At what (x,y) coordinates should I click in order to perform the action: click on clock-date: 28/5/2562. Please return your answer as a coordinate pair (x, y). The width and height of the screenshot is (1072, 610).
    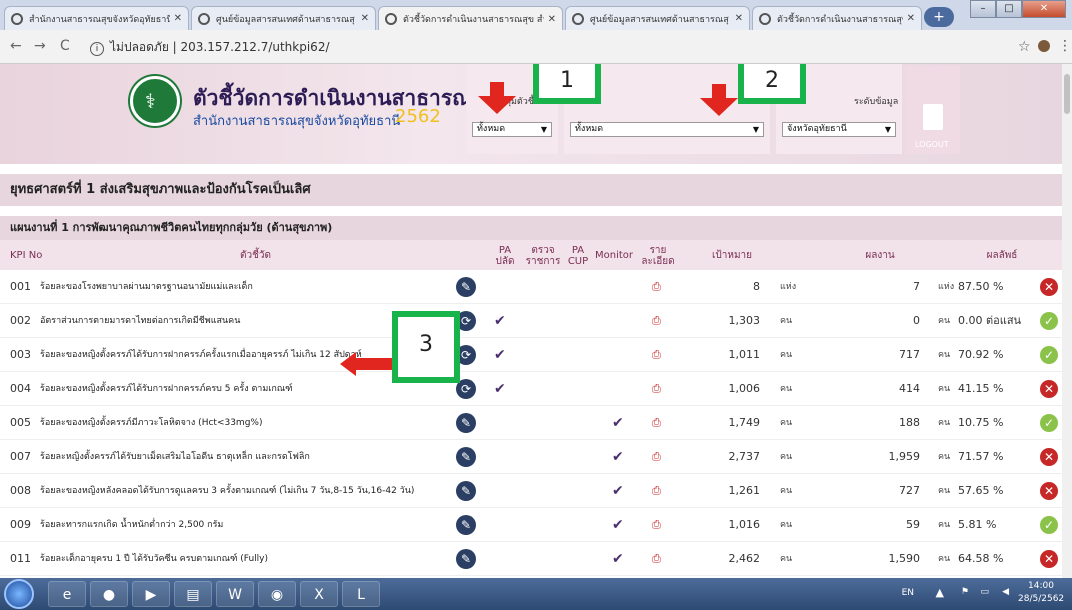
    Looking at the image, I should click on (1041, 599).